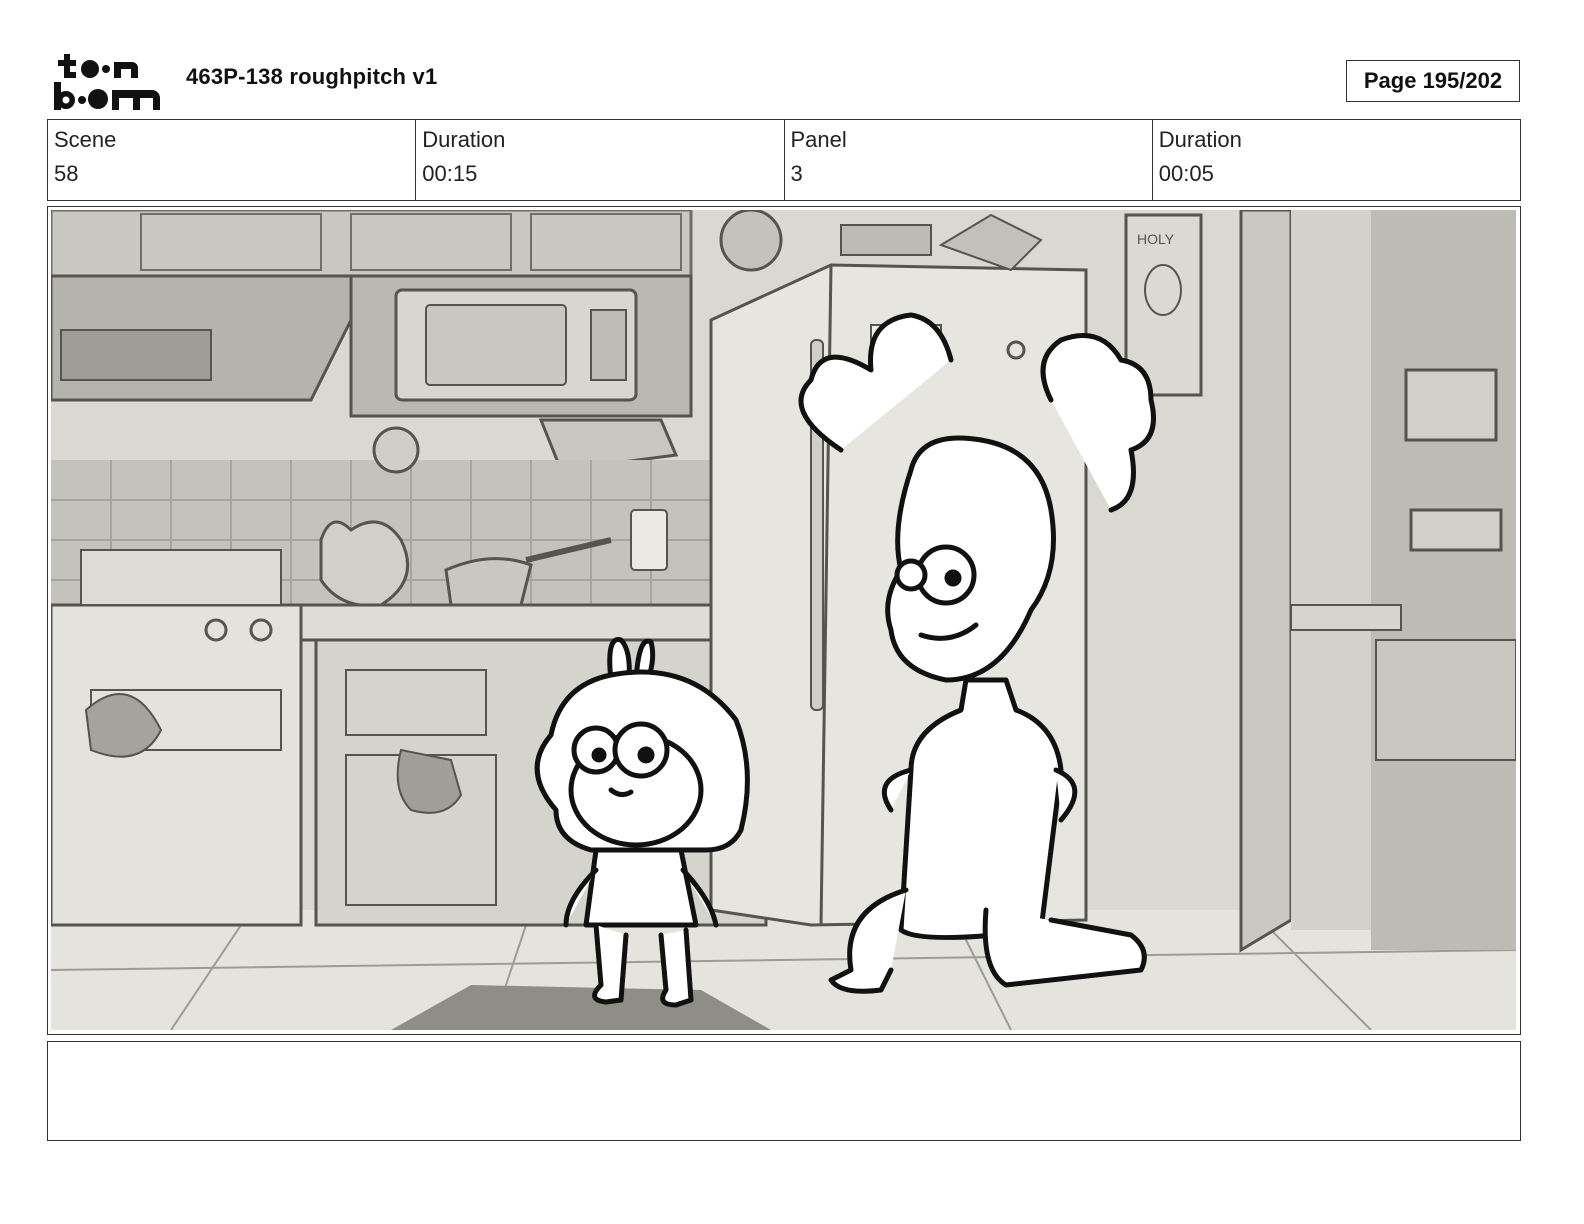  Describe the element at coordinates (107, 82) in the screenshot. I see `toonboom-logo` at that location.